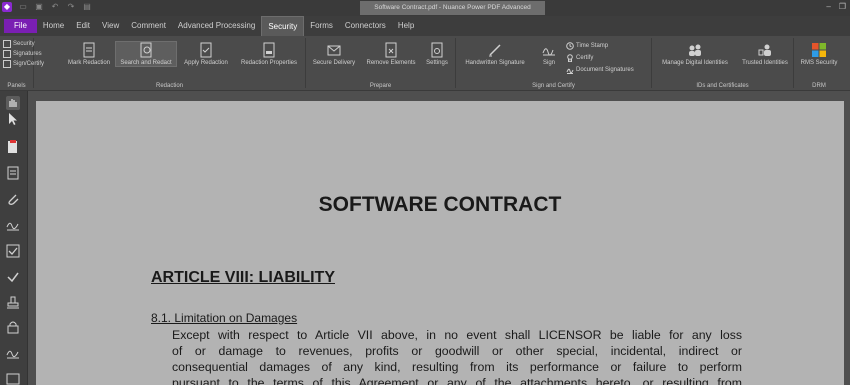 The height and width of the screenshot is (385, 850). I want to click on minimize-icon: –, so click(828, 6).